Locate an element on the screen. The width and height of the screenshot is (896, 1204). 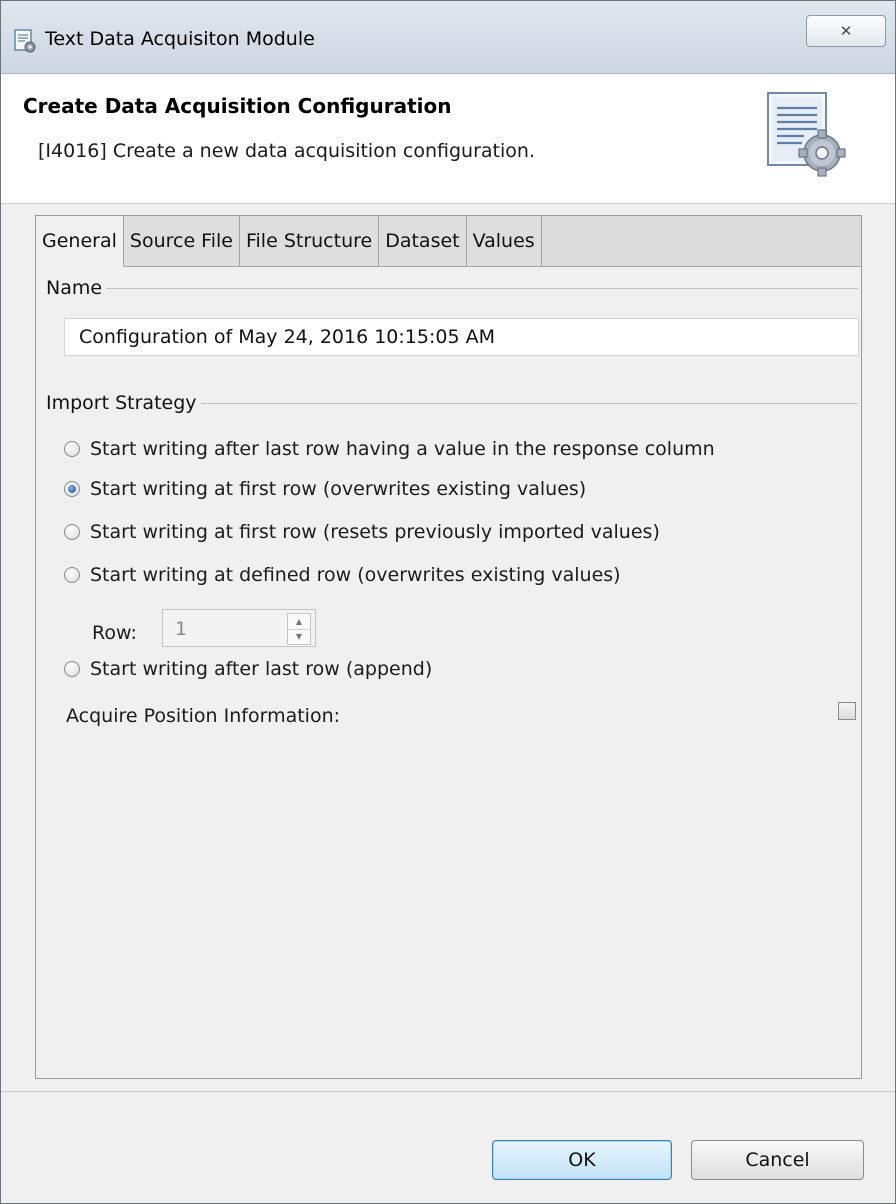
row-spinner: 1 ▲ ▼ is located at coordinates (239, 628).